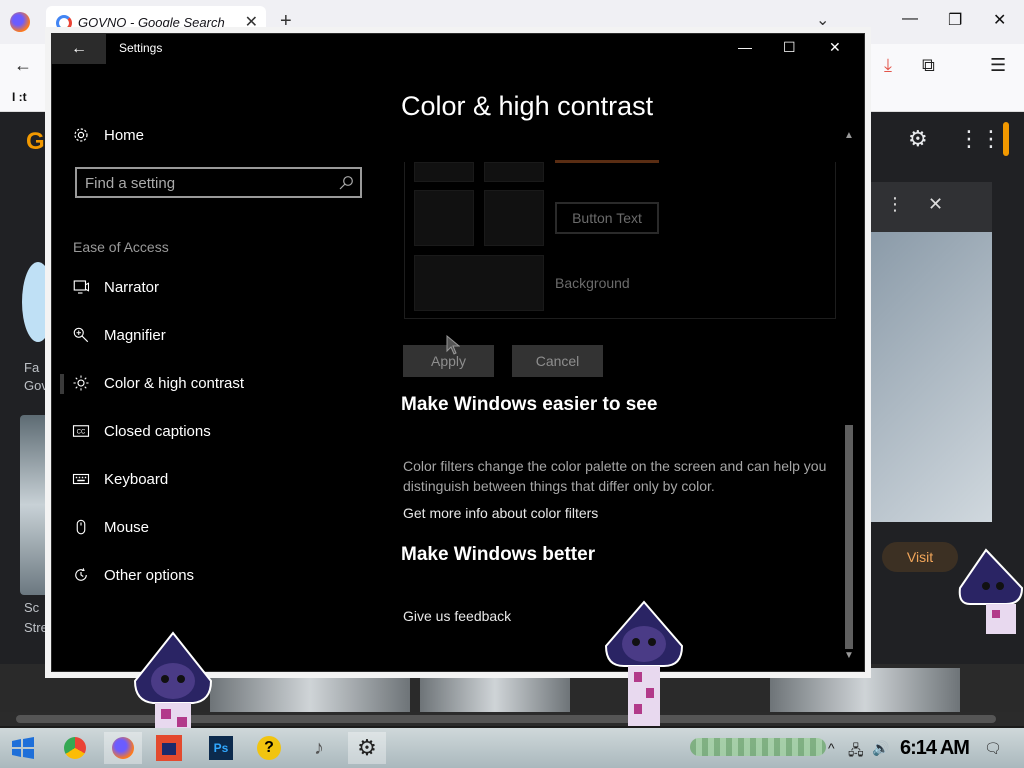 The image size is (1024, 768). I want to click on action-center-icon: 🗨, so click(993, 748).